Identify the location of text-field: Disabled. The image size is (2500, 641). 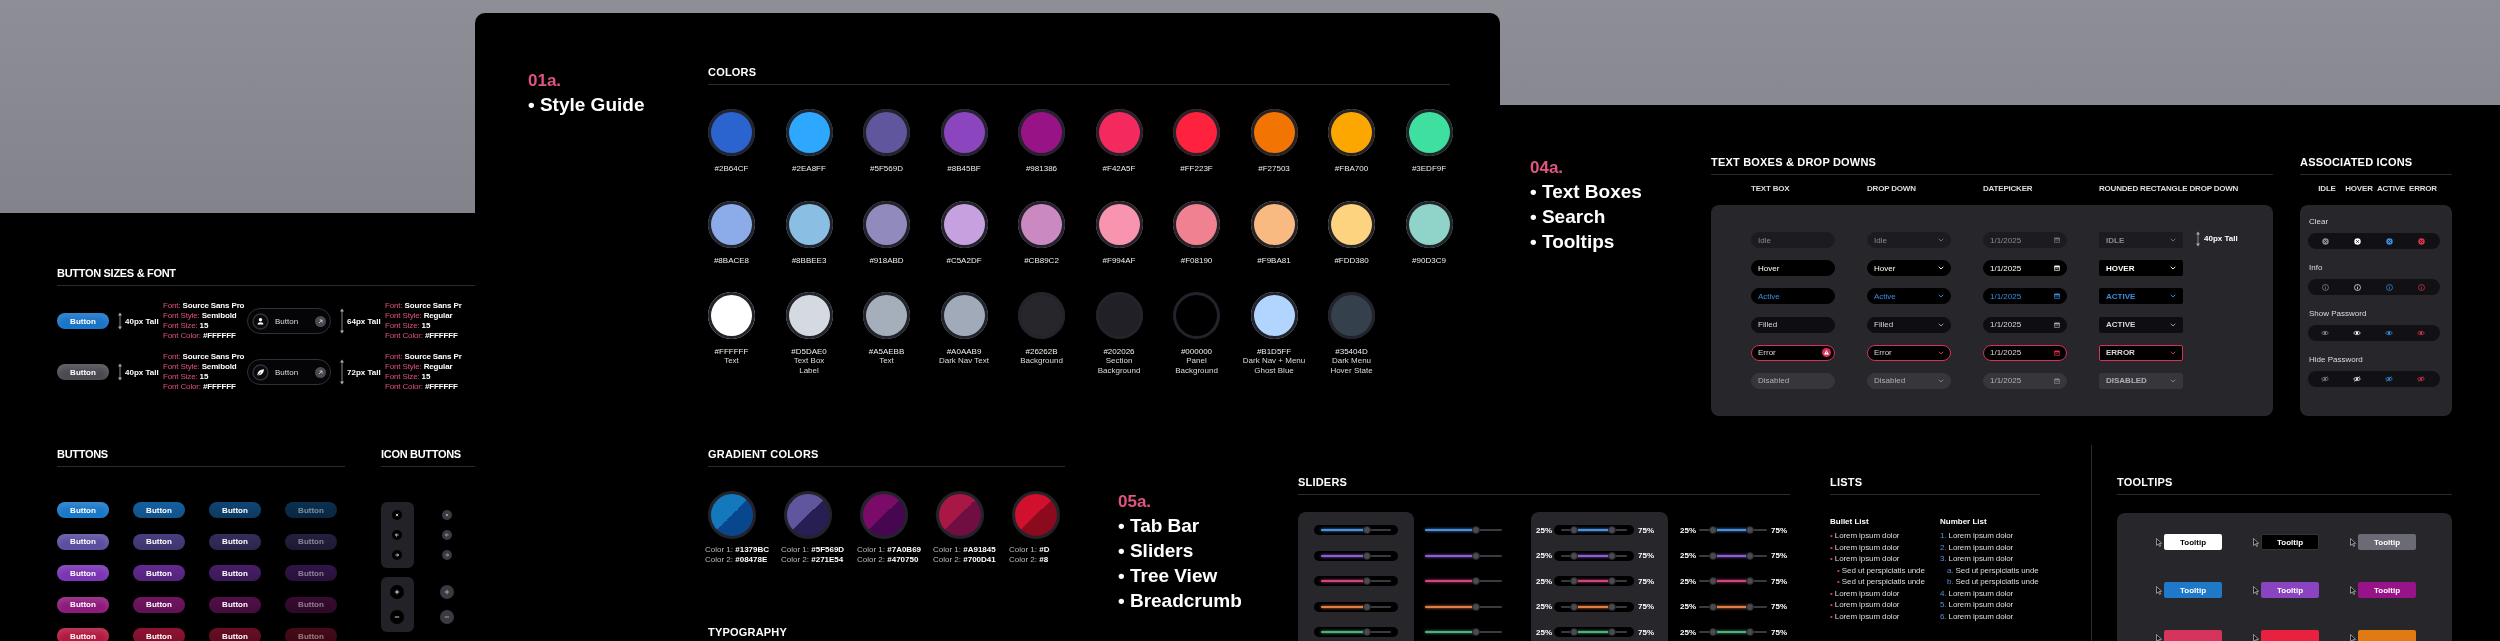
(1793, 380).